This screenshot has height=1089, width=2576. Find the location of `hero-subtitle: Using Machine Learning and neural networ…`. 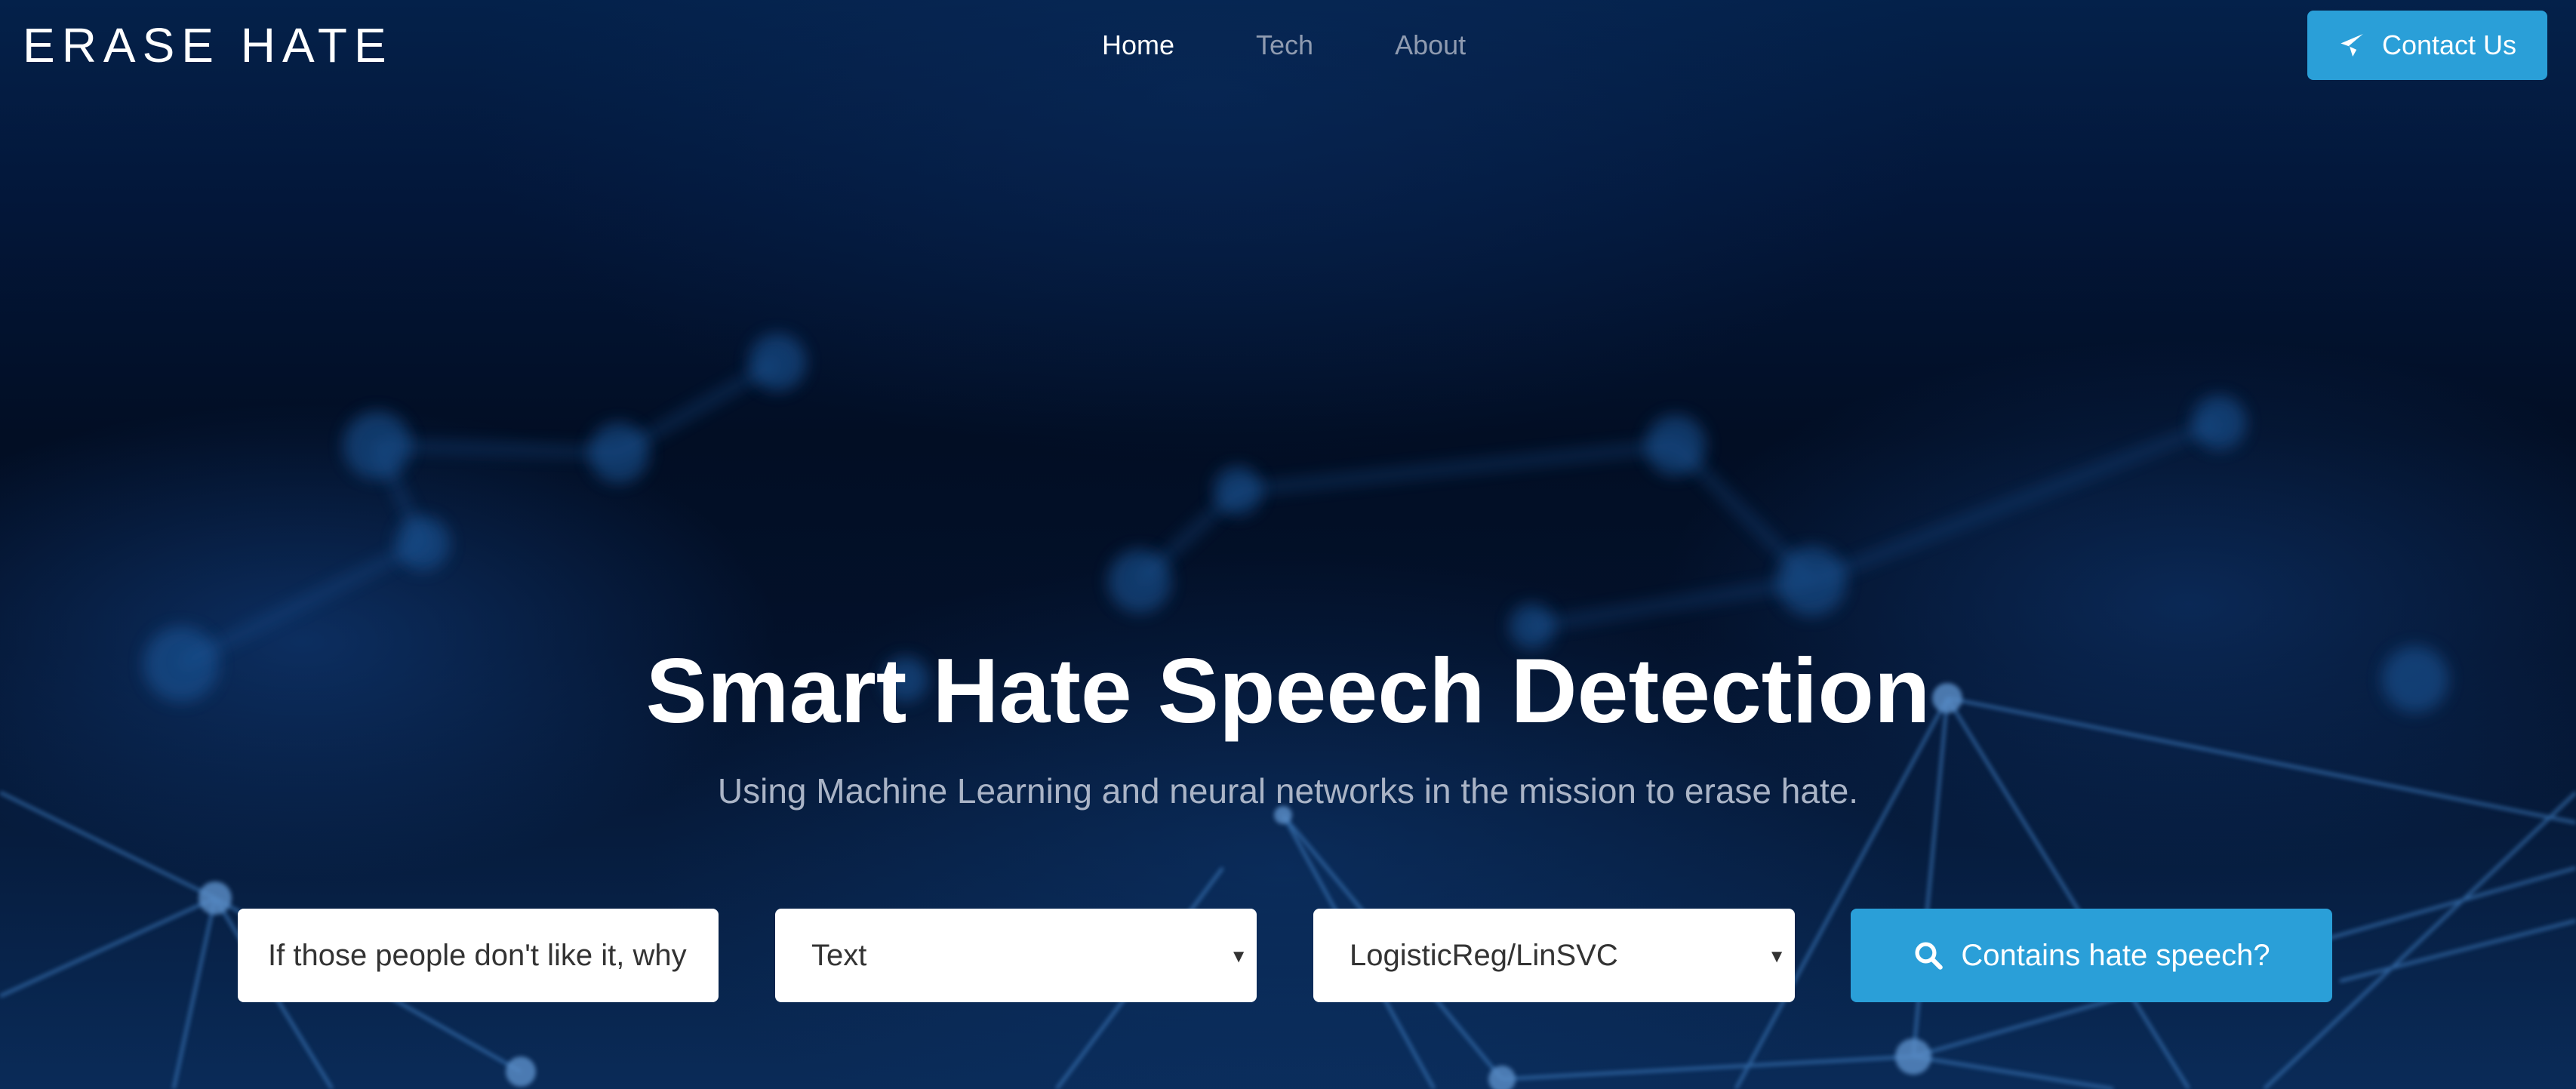

hero-subtitle: Using Machine Learning and neural networ… is located at coordinates (1288, 791).